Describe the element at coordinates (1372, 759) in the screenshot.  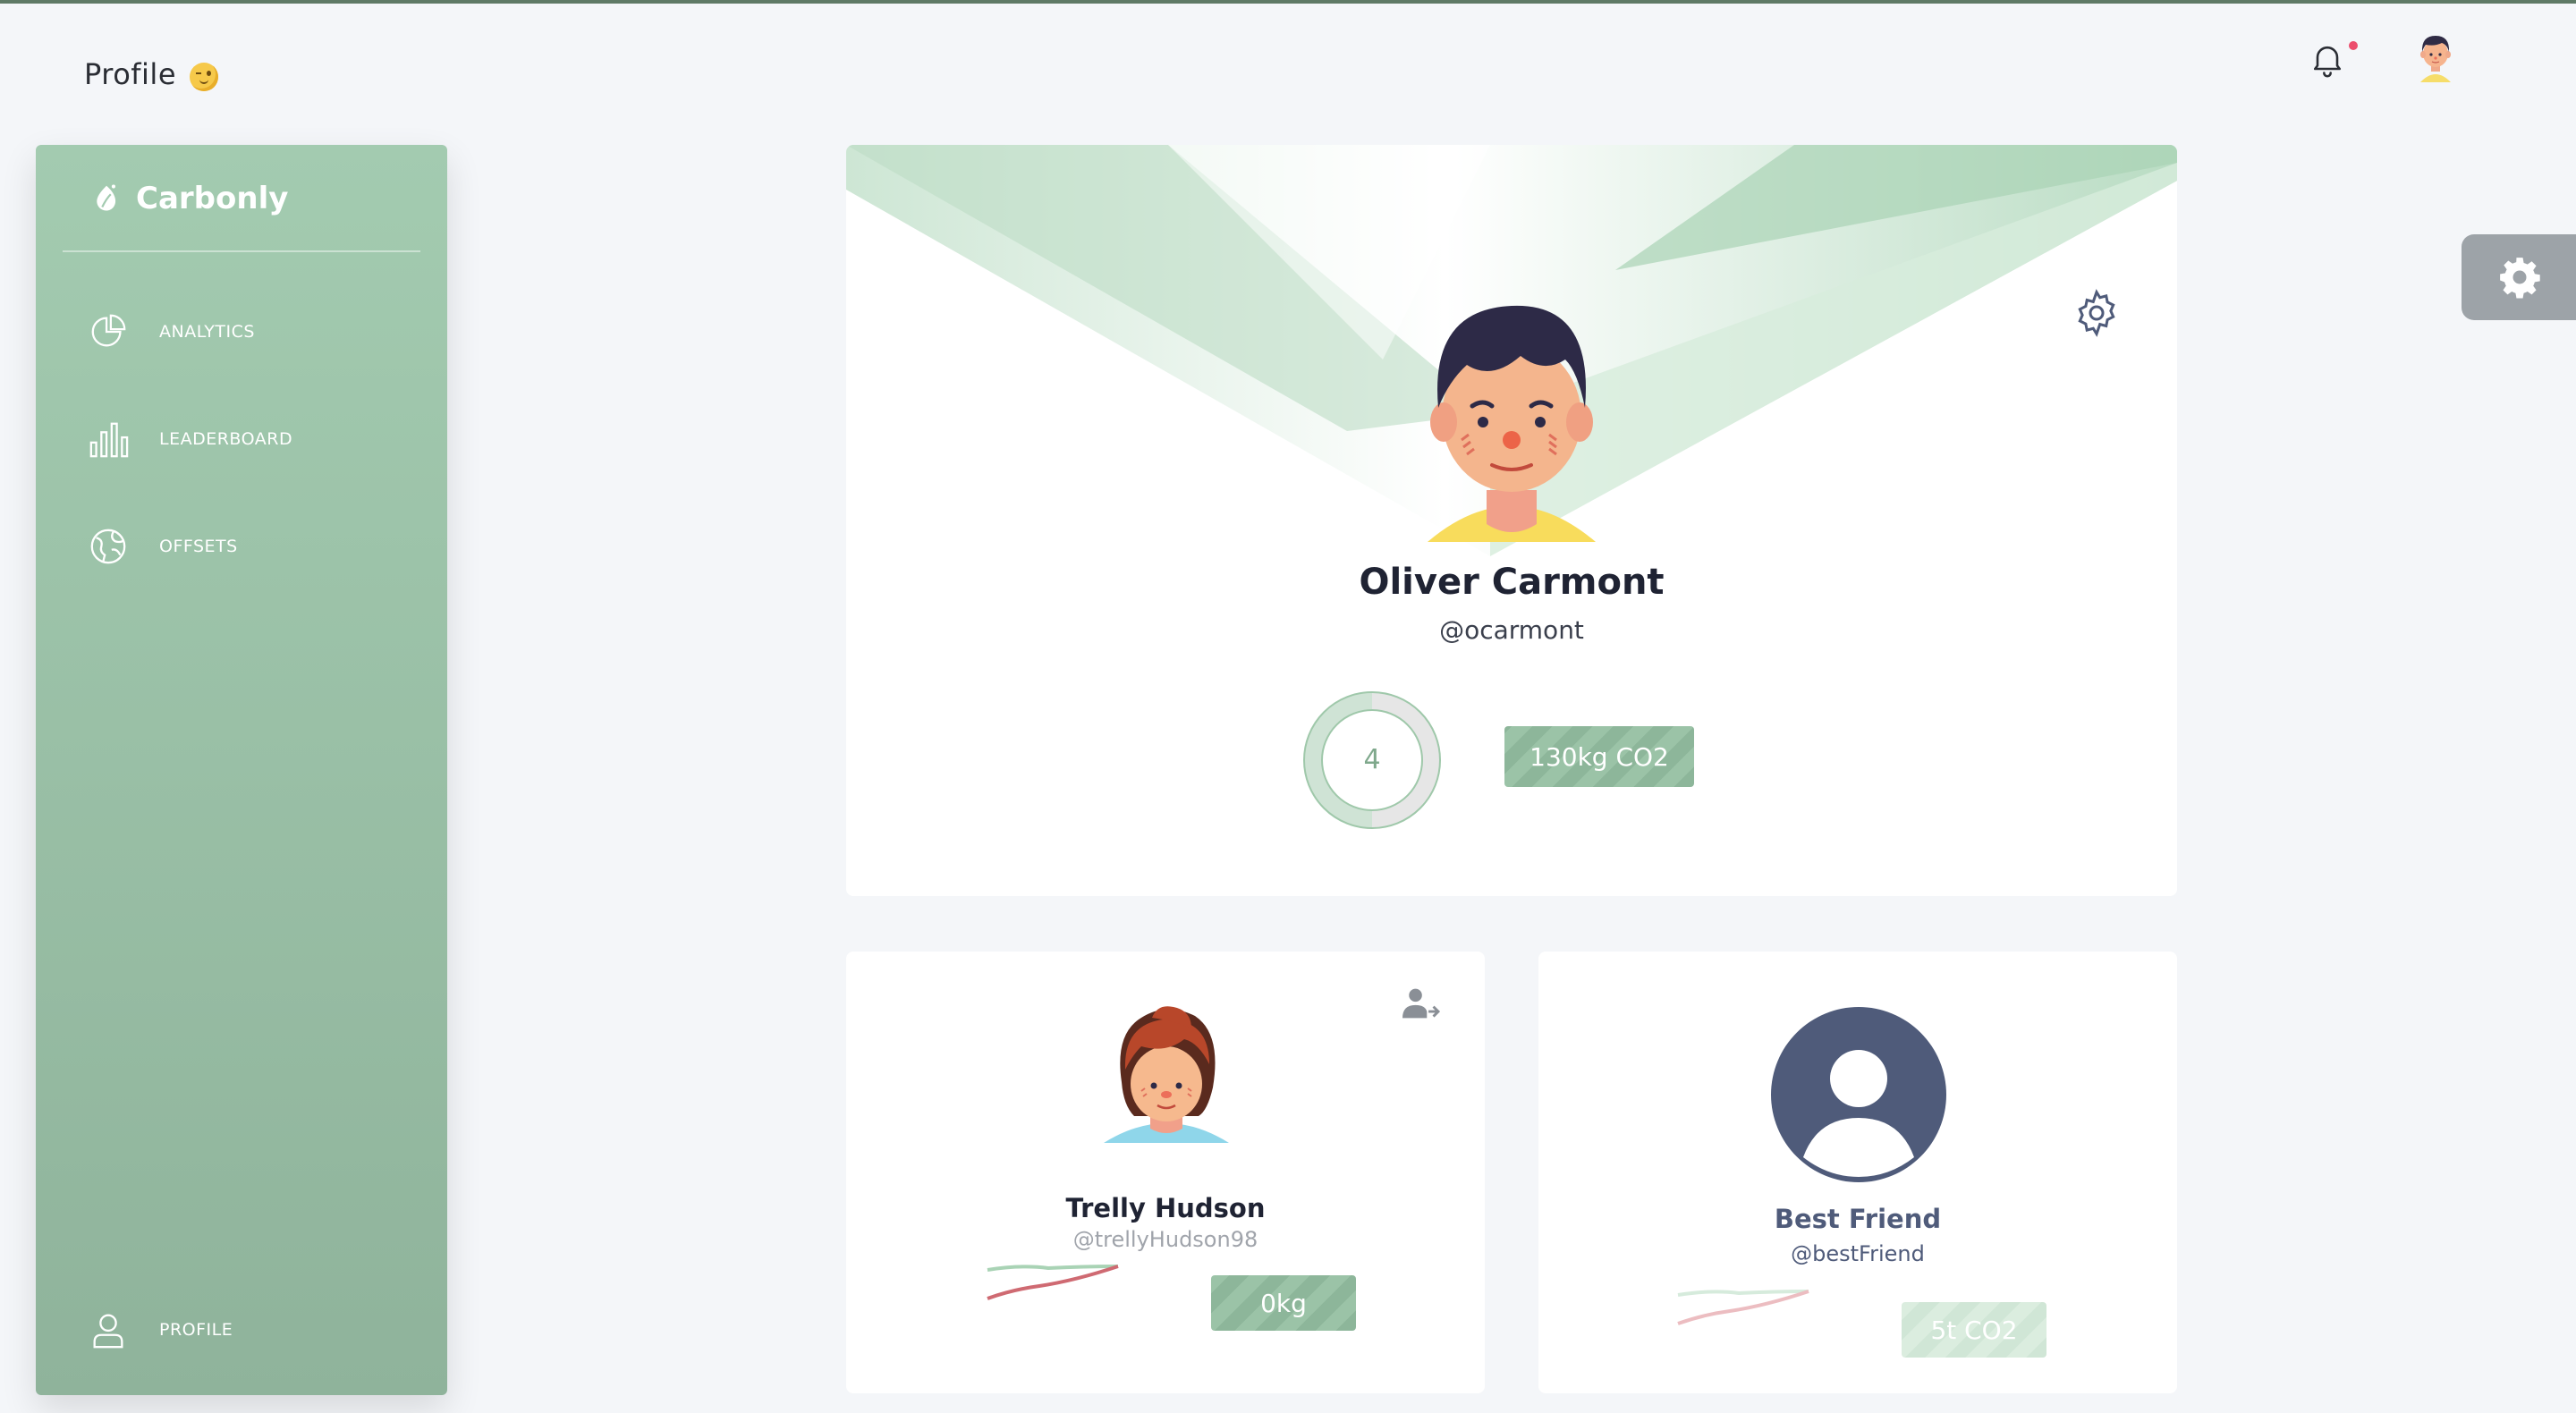
I see `ring-value: 4` at that location.